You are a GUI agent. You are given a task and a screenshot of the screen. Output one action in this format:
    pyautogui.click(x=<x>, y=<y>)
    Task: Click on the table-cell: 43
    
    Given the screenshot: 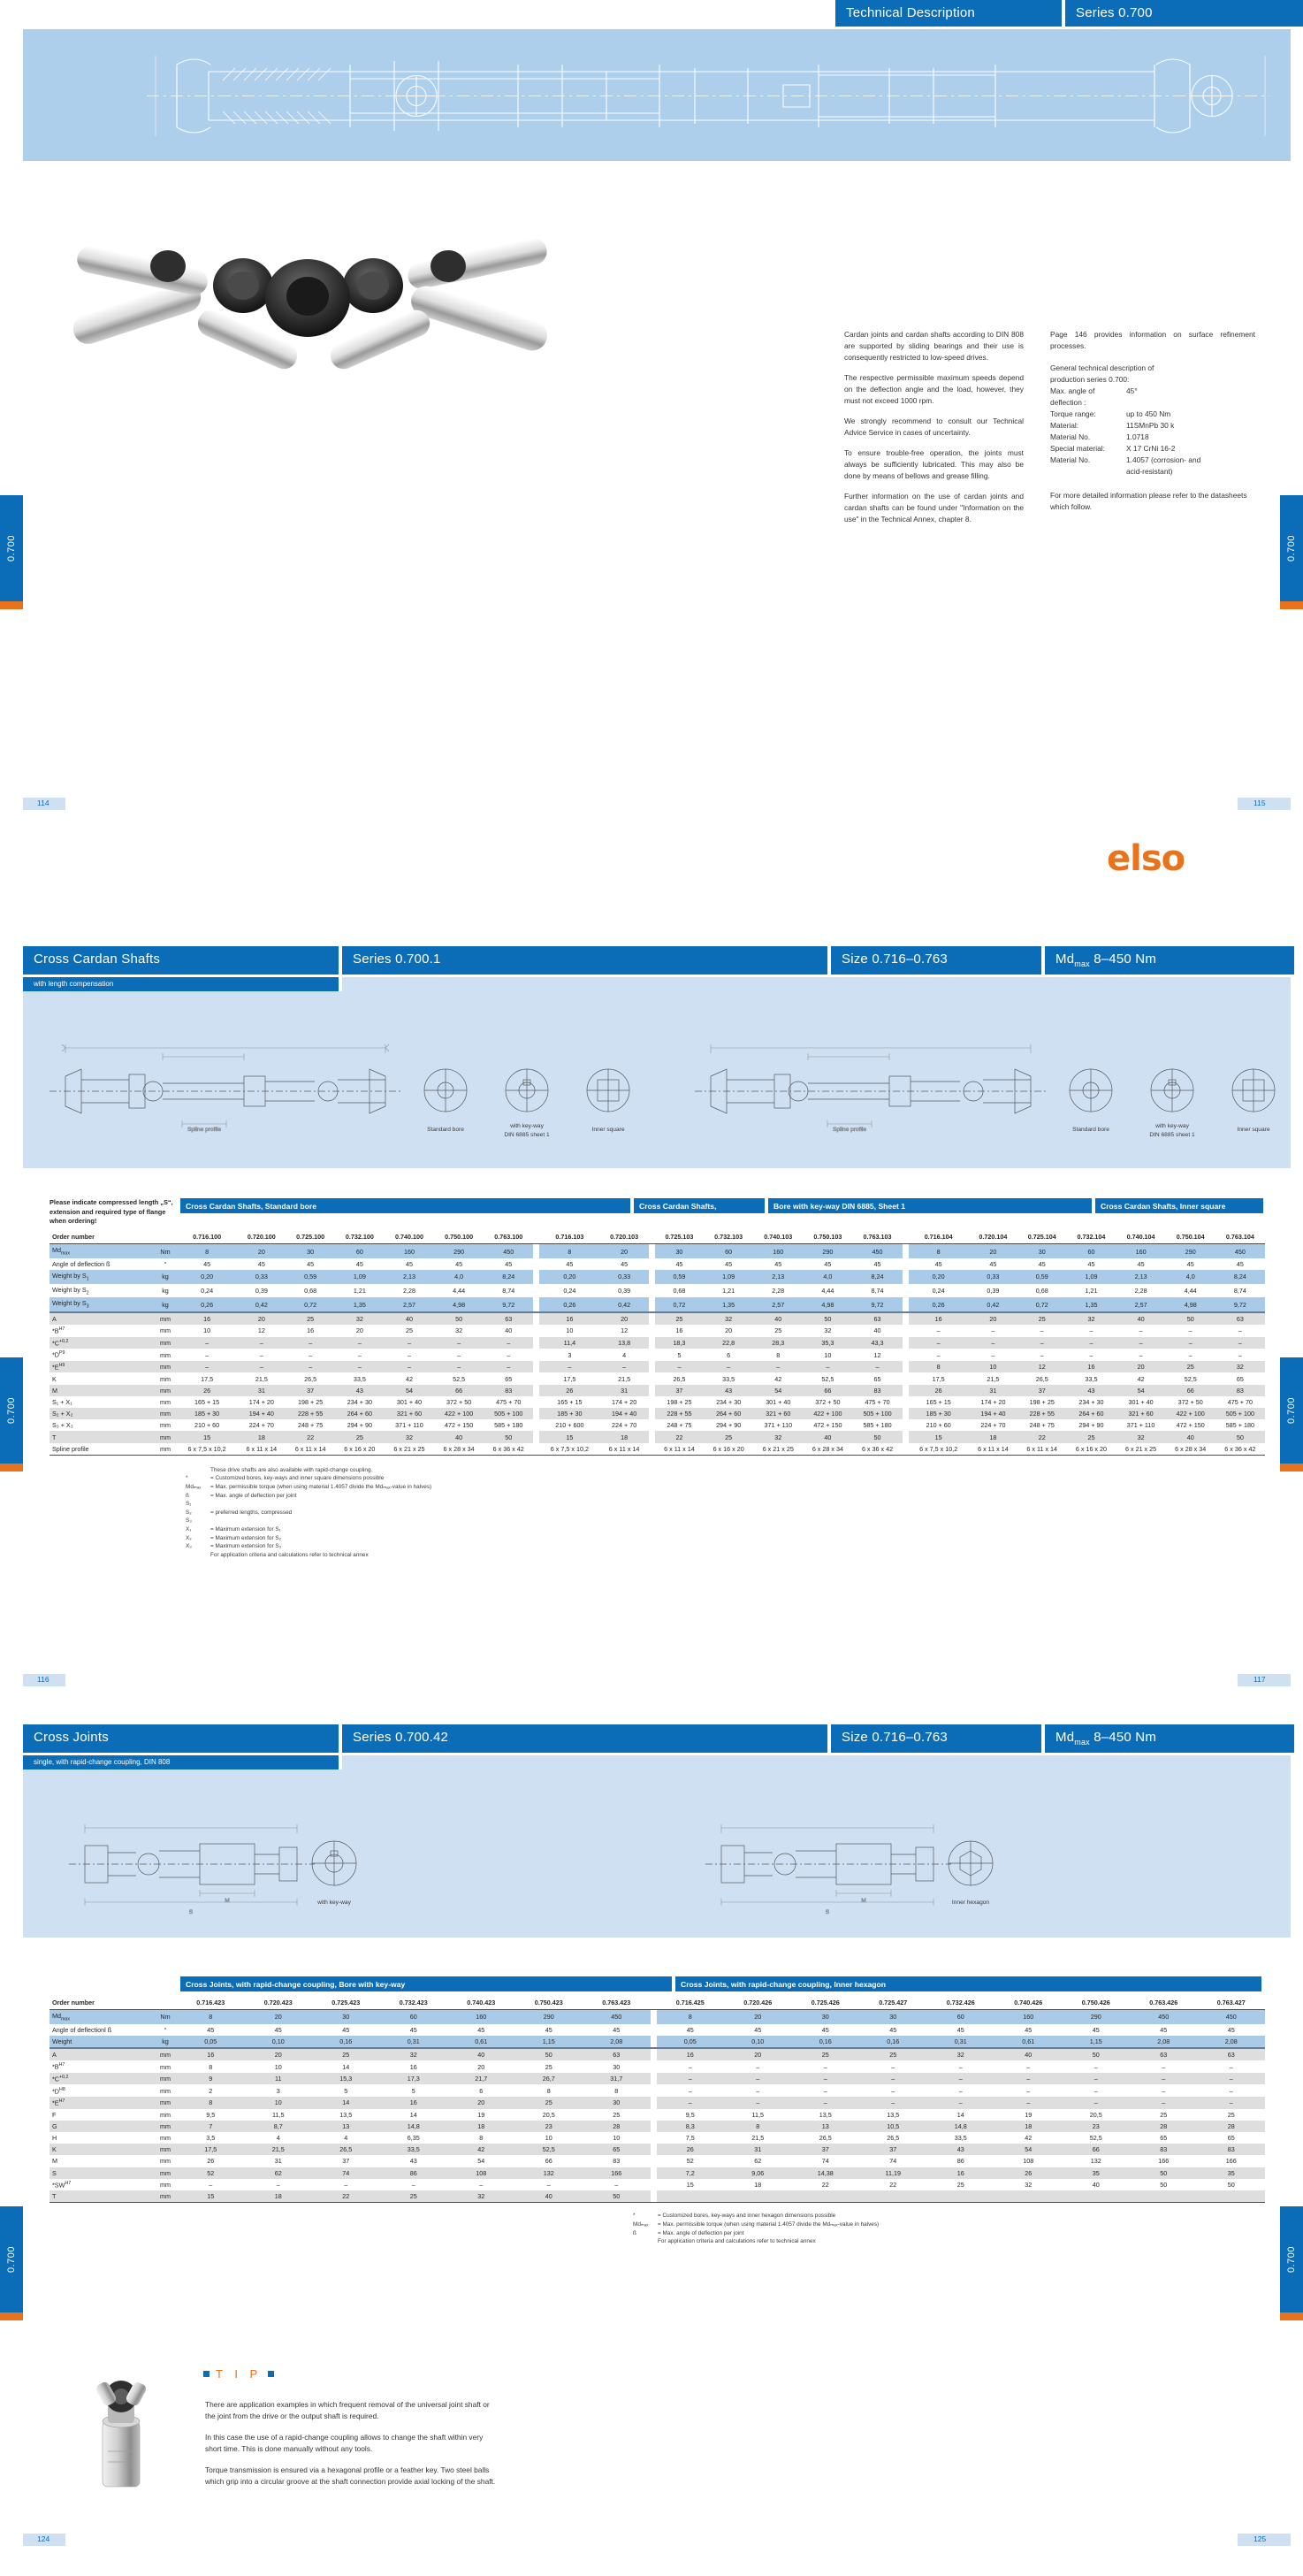 What is the action you would take?
    pyautogui.click(x=729, y=1390)
    